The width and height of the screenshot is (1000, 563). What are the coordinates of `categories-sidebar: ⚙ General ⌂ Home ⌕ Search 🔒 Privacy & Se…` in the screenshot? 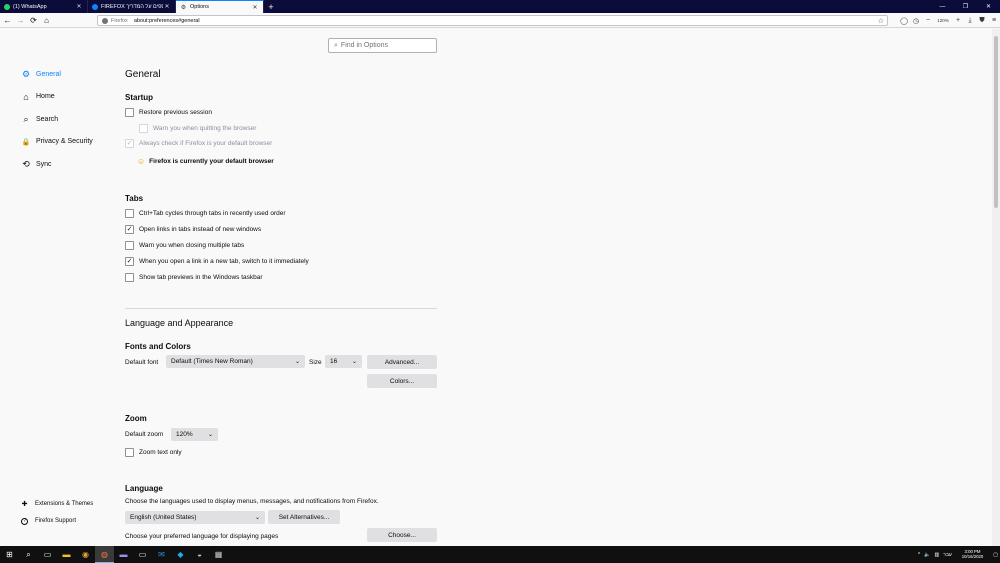 It's located at (65, 123).